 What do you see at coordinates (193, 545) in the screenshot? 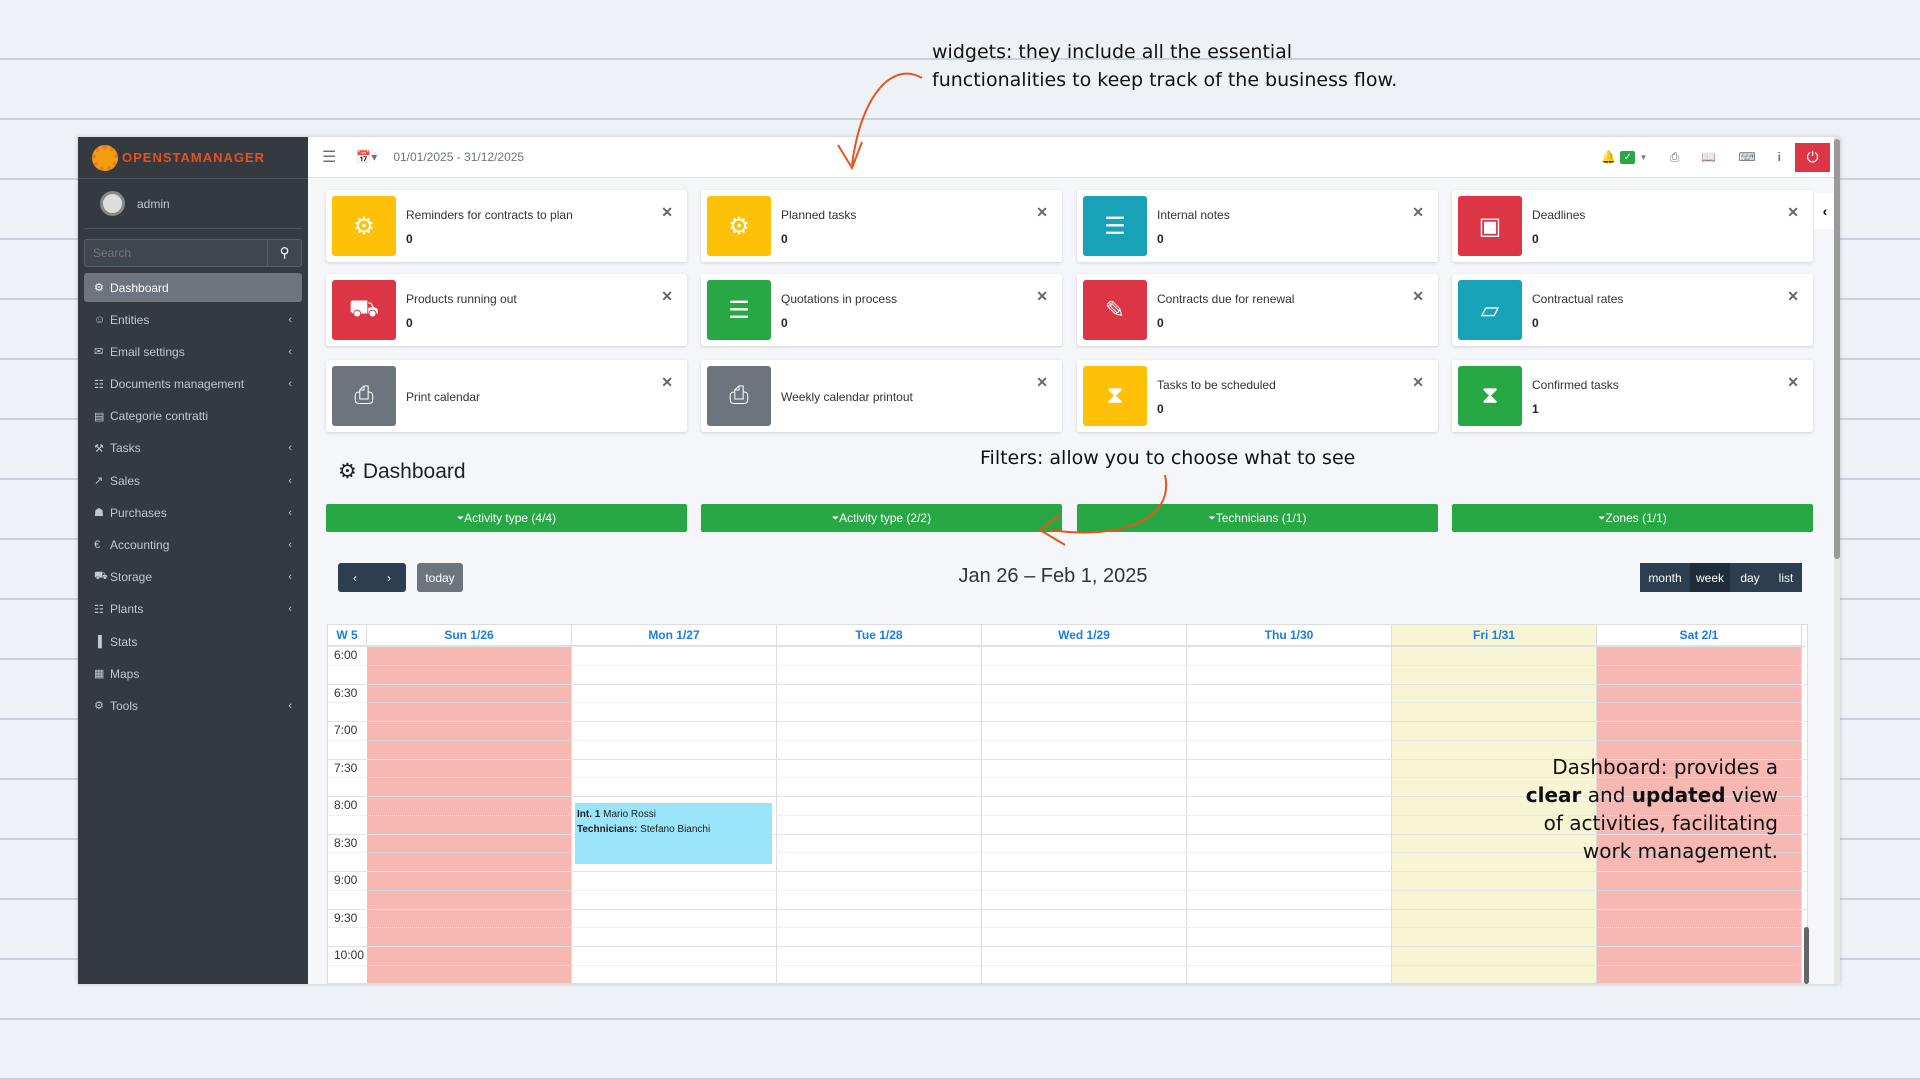
I see `sidebar-item-accounting: € Accounting ‹` at bounding box center [193, 545].